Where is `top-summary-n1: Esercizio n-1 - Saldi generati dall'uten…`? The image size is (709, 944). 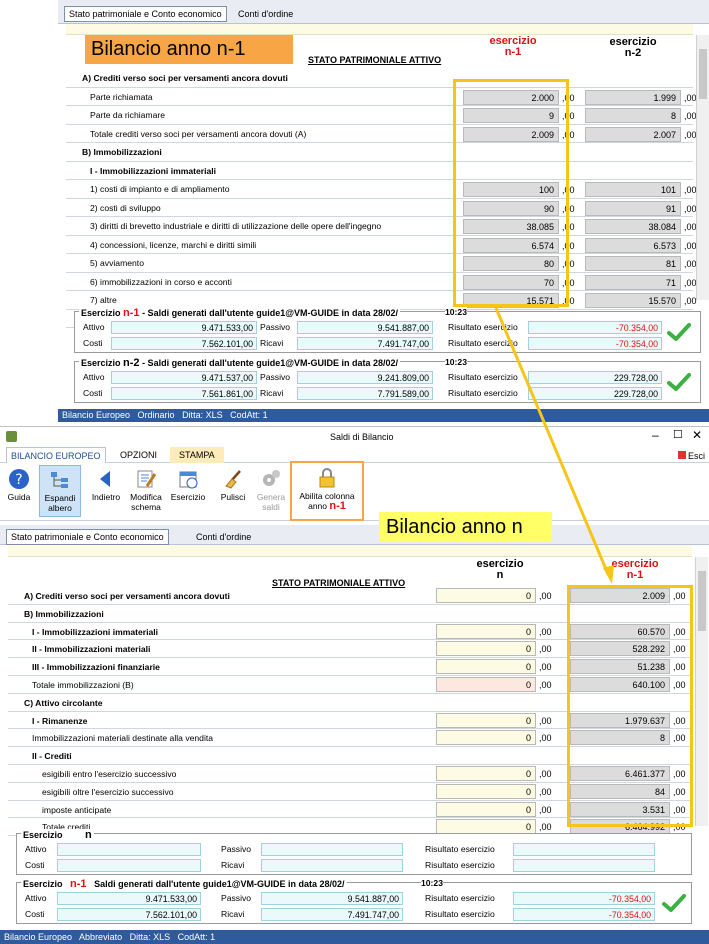 top-summary-n1: Esercizio n-1 - Saldi generati dall'uten… is located at coordinates (387, 330).